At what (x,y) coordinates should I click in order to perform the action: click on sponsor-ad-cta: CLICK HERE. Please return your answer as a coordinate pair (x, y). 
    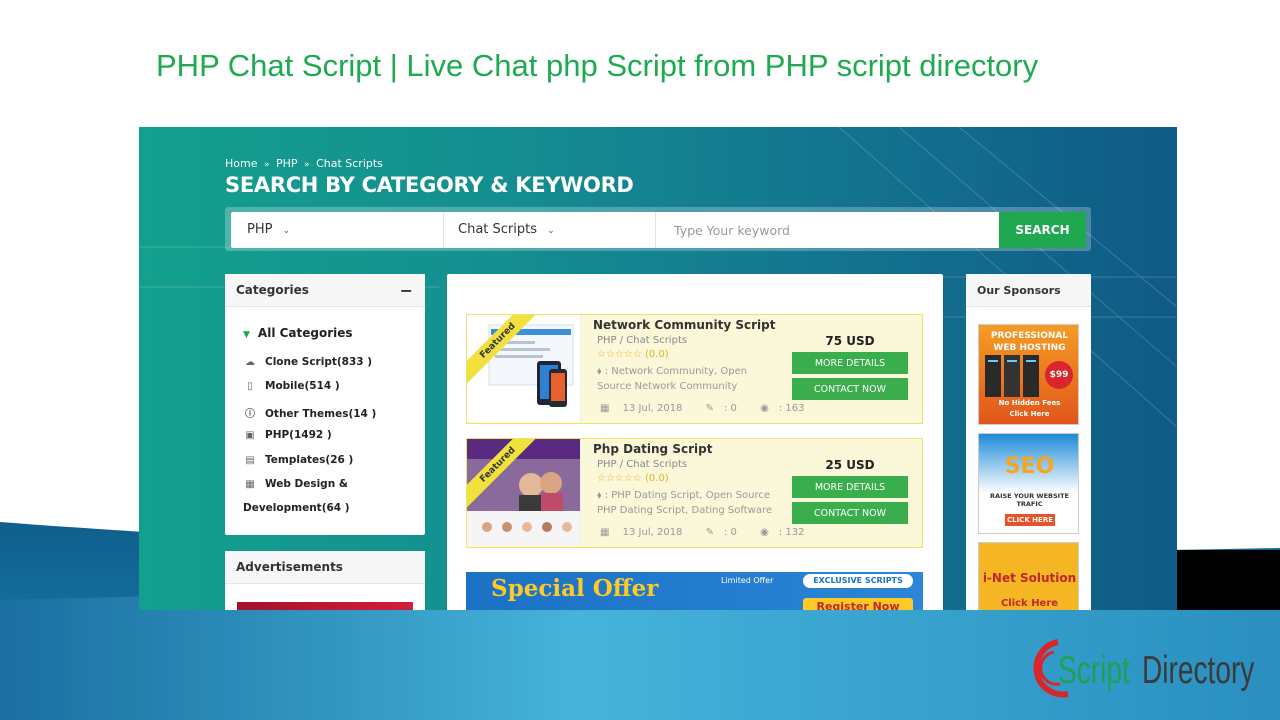
    Looking at the image, I should click on (1030, 520).